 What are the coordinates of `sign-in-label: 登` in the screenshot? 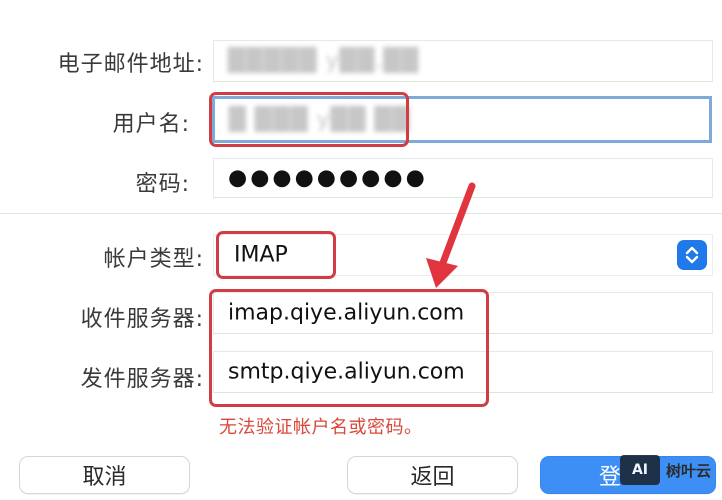 It's located at (610, 477).